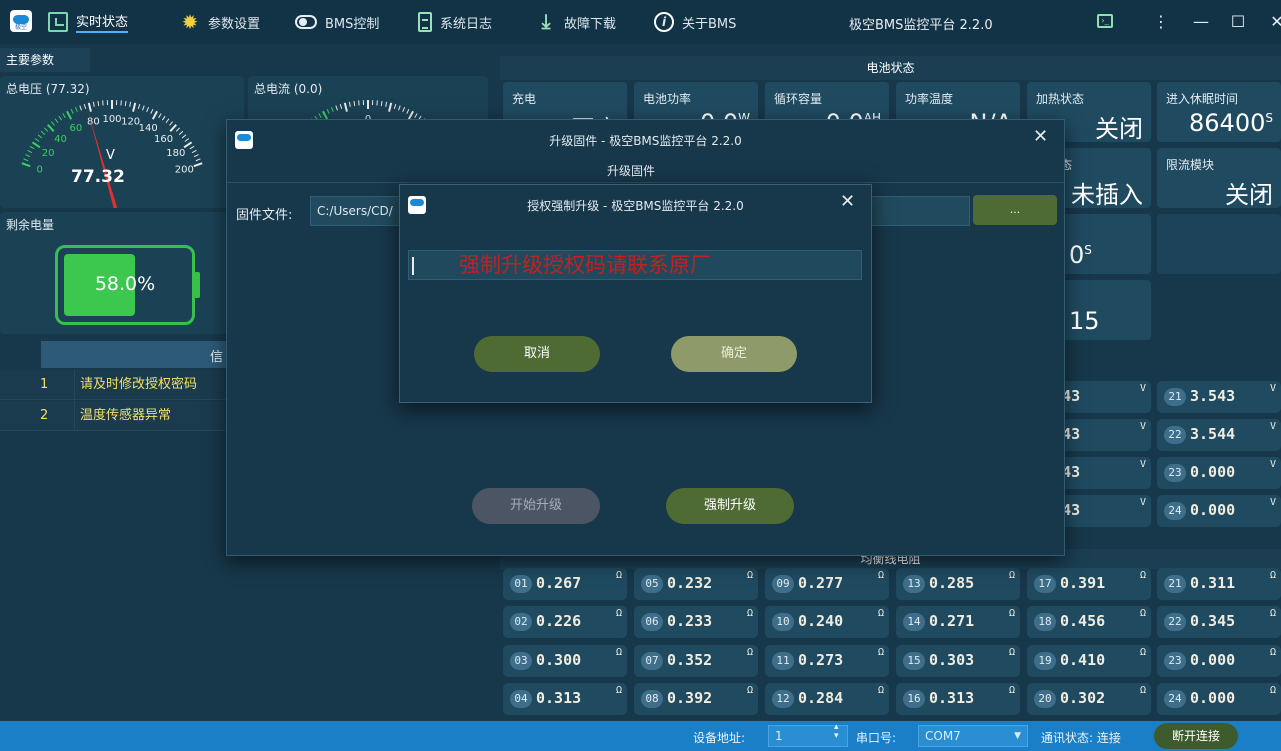 This screenshot has height=751, width=1281. What do you see at coordinates (127, 285) in the screenshot?
I see `battery-icon: 58.0%` at bounding box center [127, 285].